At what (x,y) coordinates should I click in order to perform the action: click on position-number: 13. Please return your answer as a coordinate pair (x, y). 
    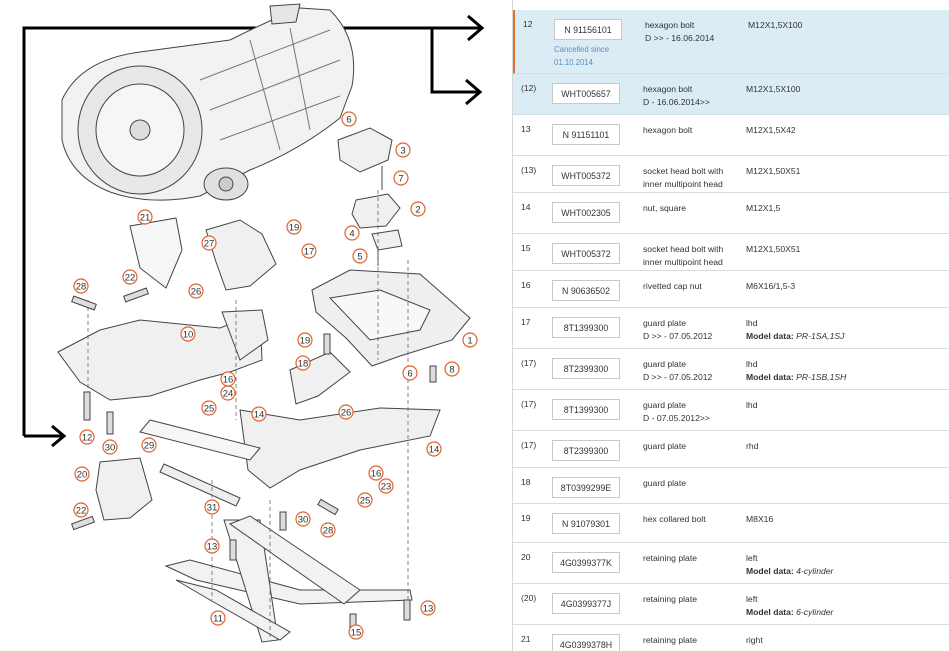
    Looking at the image, I should click on (526, 129).